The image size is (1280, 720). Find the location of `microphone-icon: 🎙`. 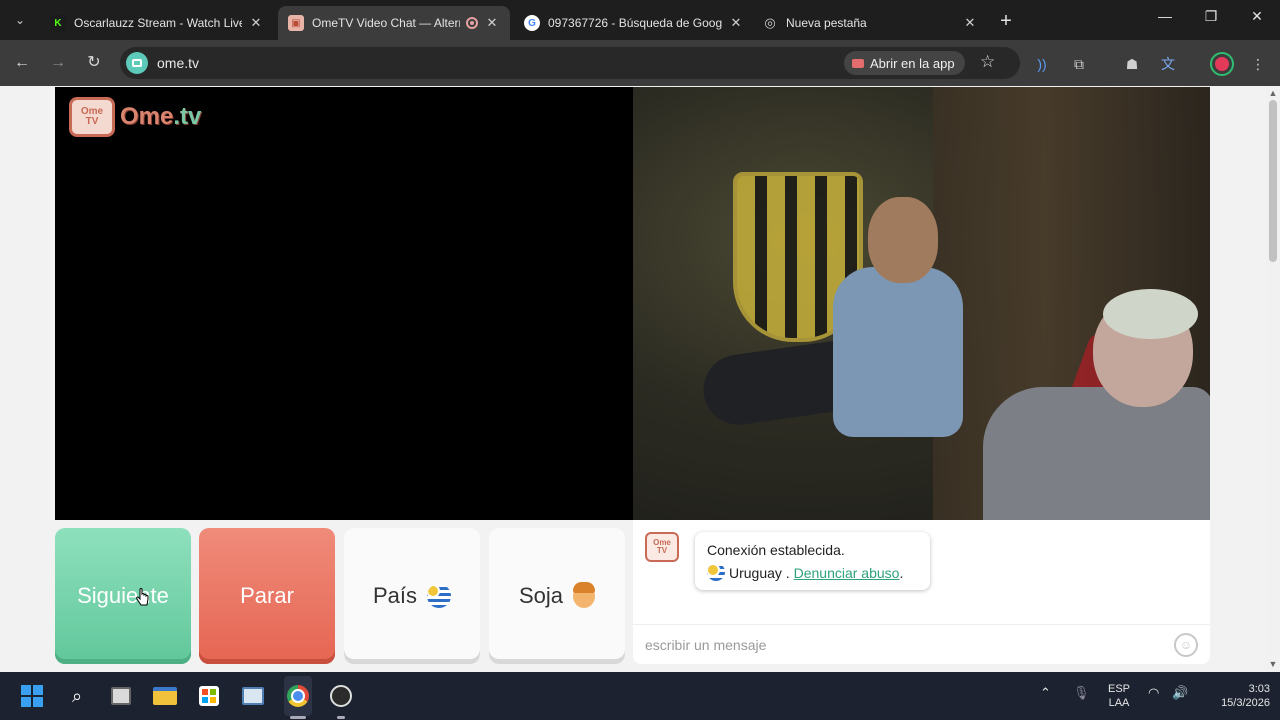

microphone-icon: 🎙 is located at coordinates (1081, 693).